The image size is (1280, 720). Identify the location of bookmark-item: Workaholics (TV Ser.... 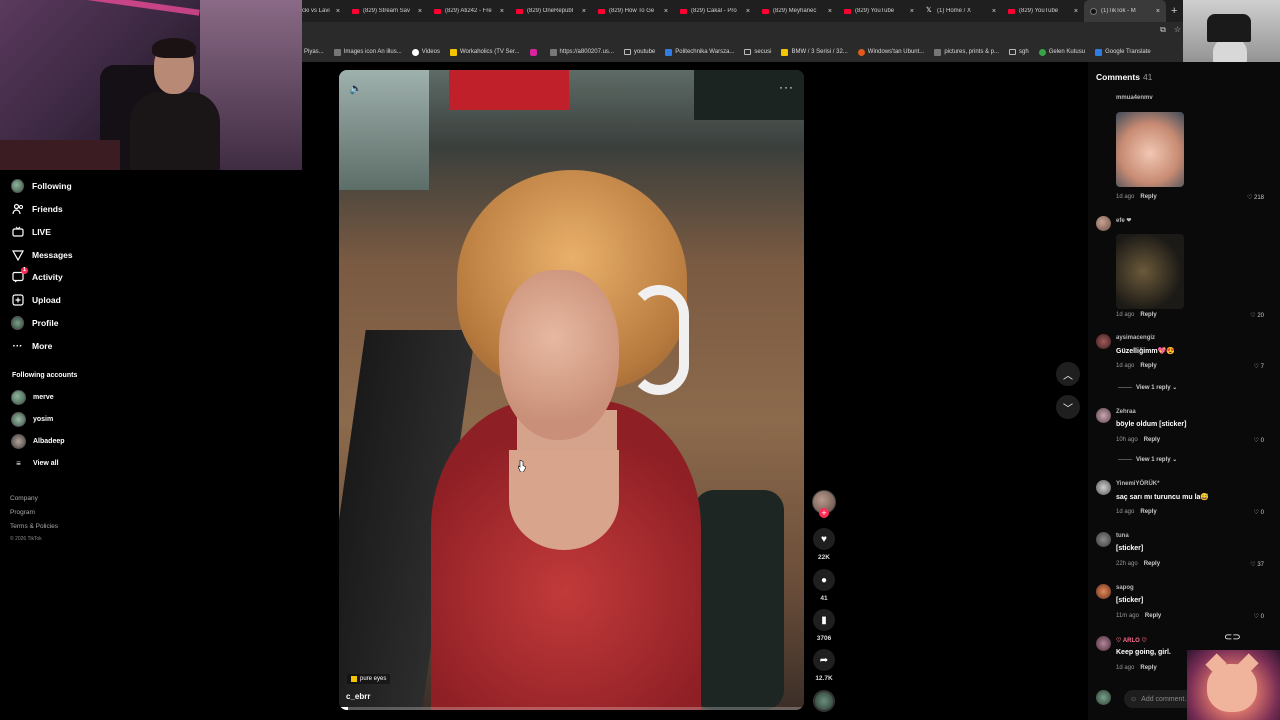
(484, 52).